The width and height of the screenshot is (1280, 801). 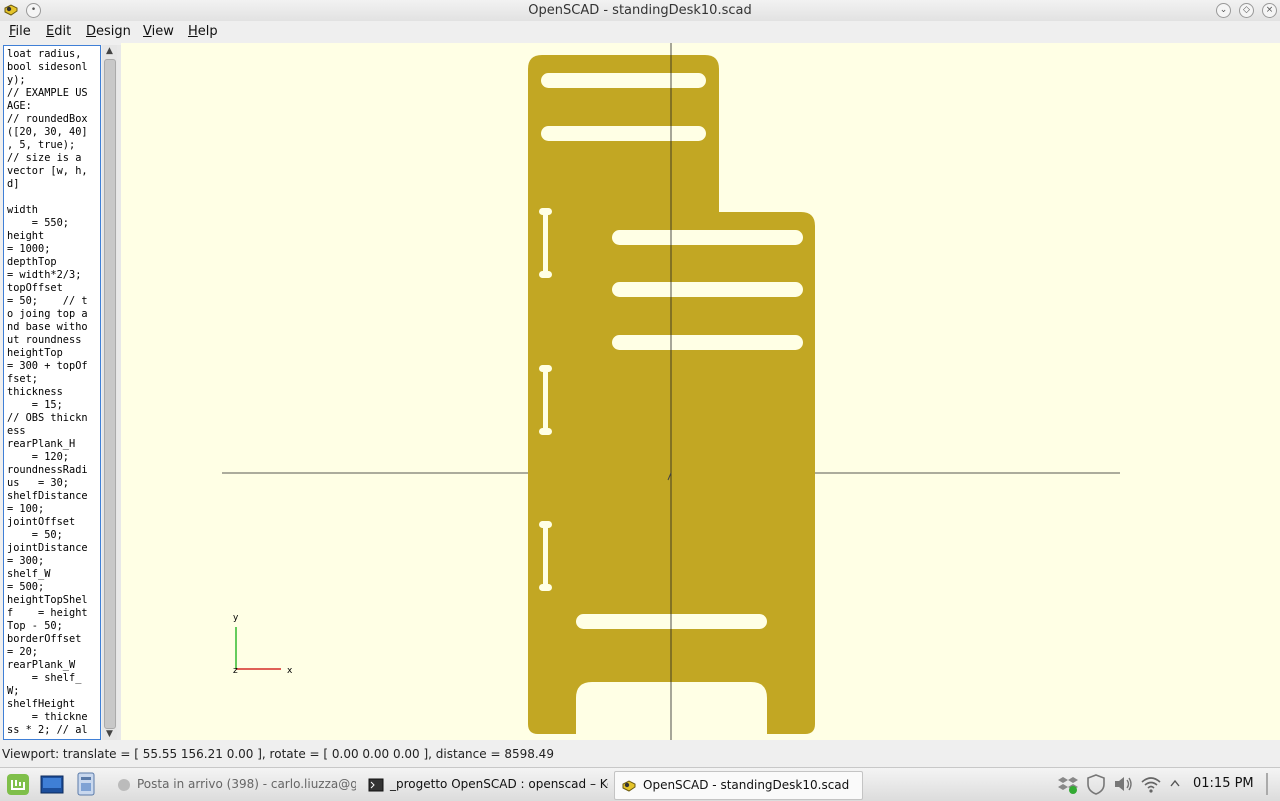 I want to click on editor-scrollbar: ▲ ▼, so click(x=109, y=392).